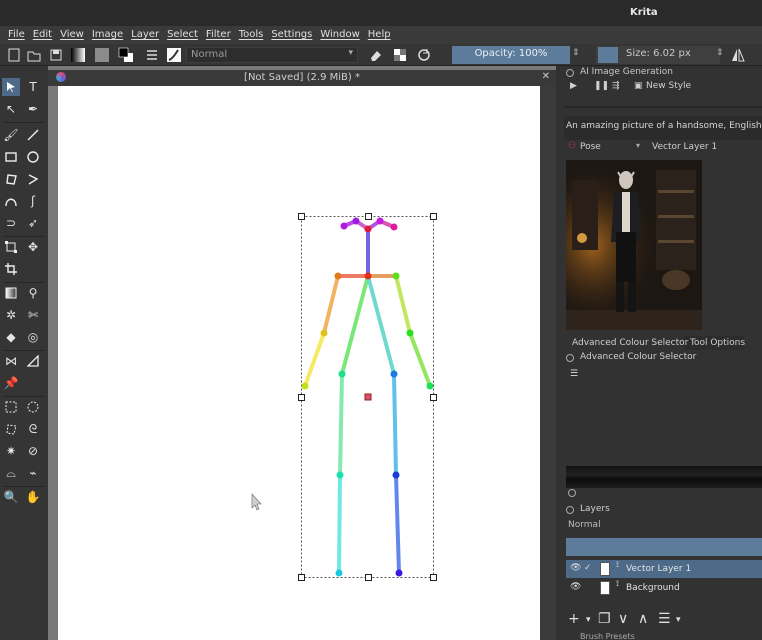  Describe the element at coordinates (11, 383) in the screenshot. I see `reference-images-tool: 📌` at that location.